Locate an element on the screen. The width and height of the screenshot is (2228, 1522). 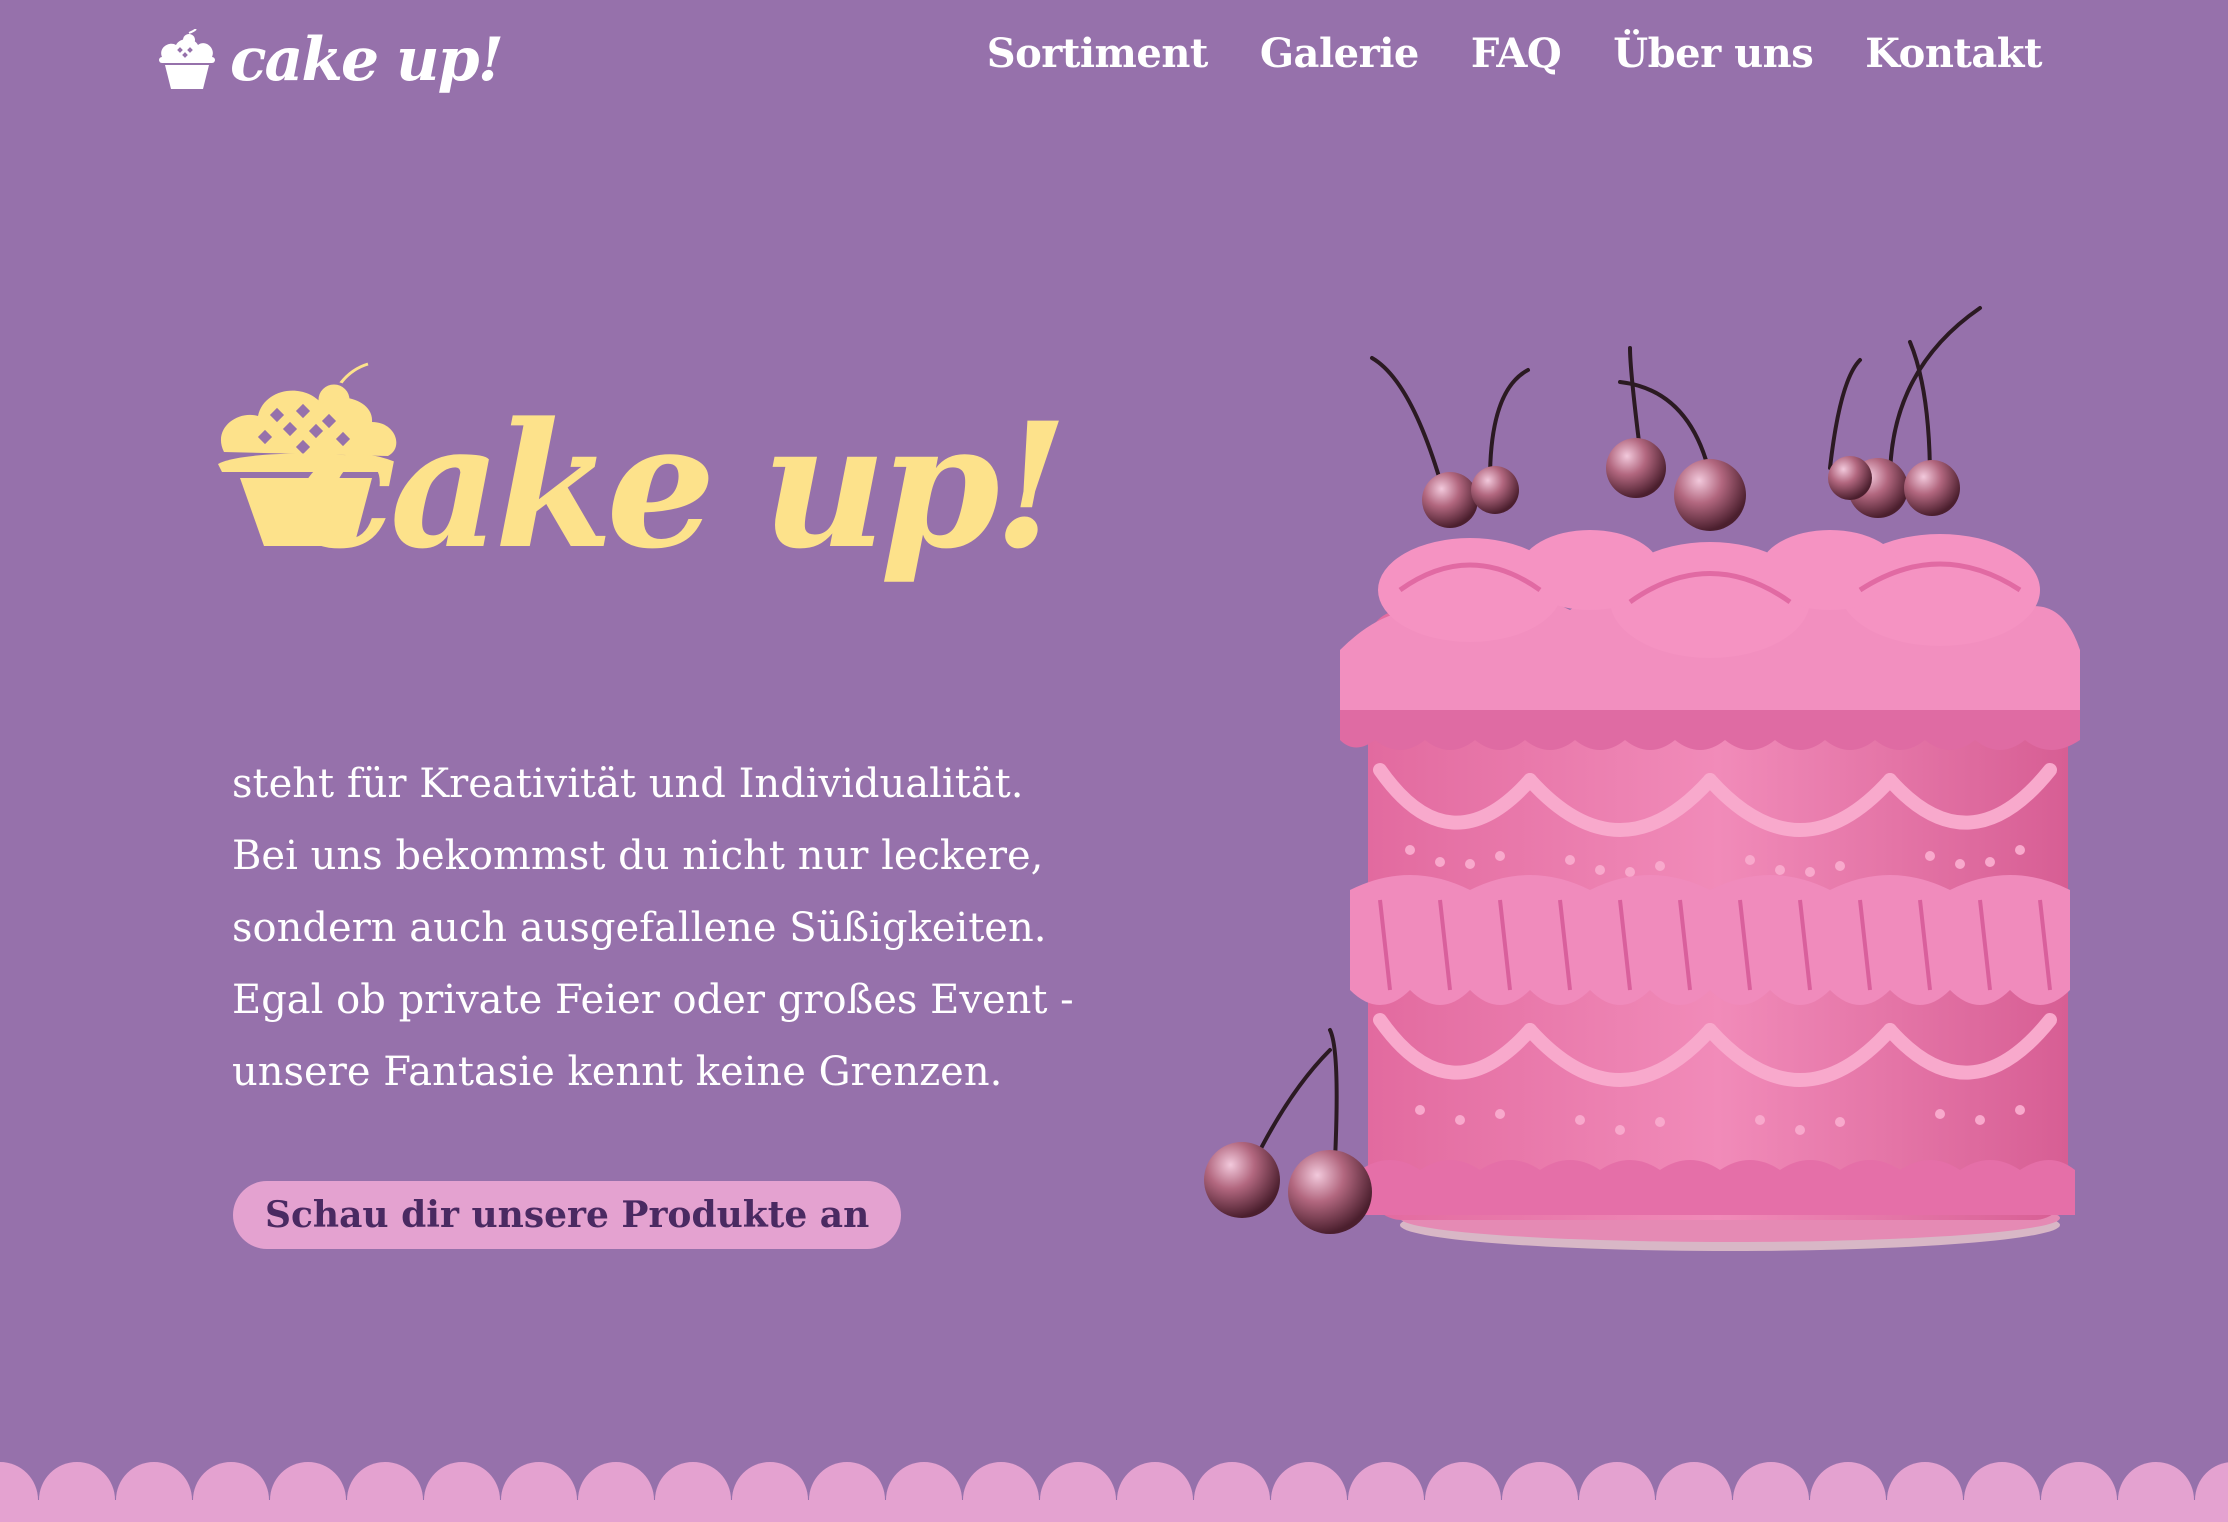
header-brand-name: cake up! is located at coordinates (367, 60).